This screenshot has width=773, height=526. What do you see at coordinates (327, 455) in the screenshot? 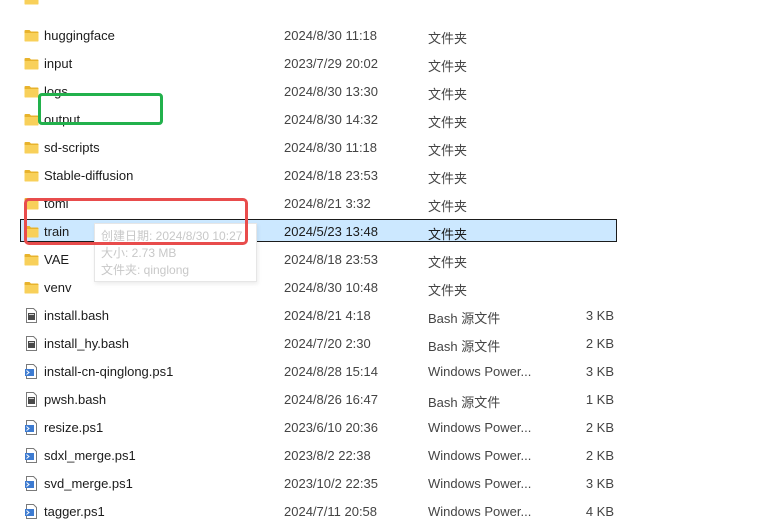
I see `file-date: 2023/8/2 22:38` at bounding box center [327, 455].